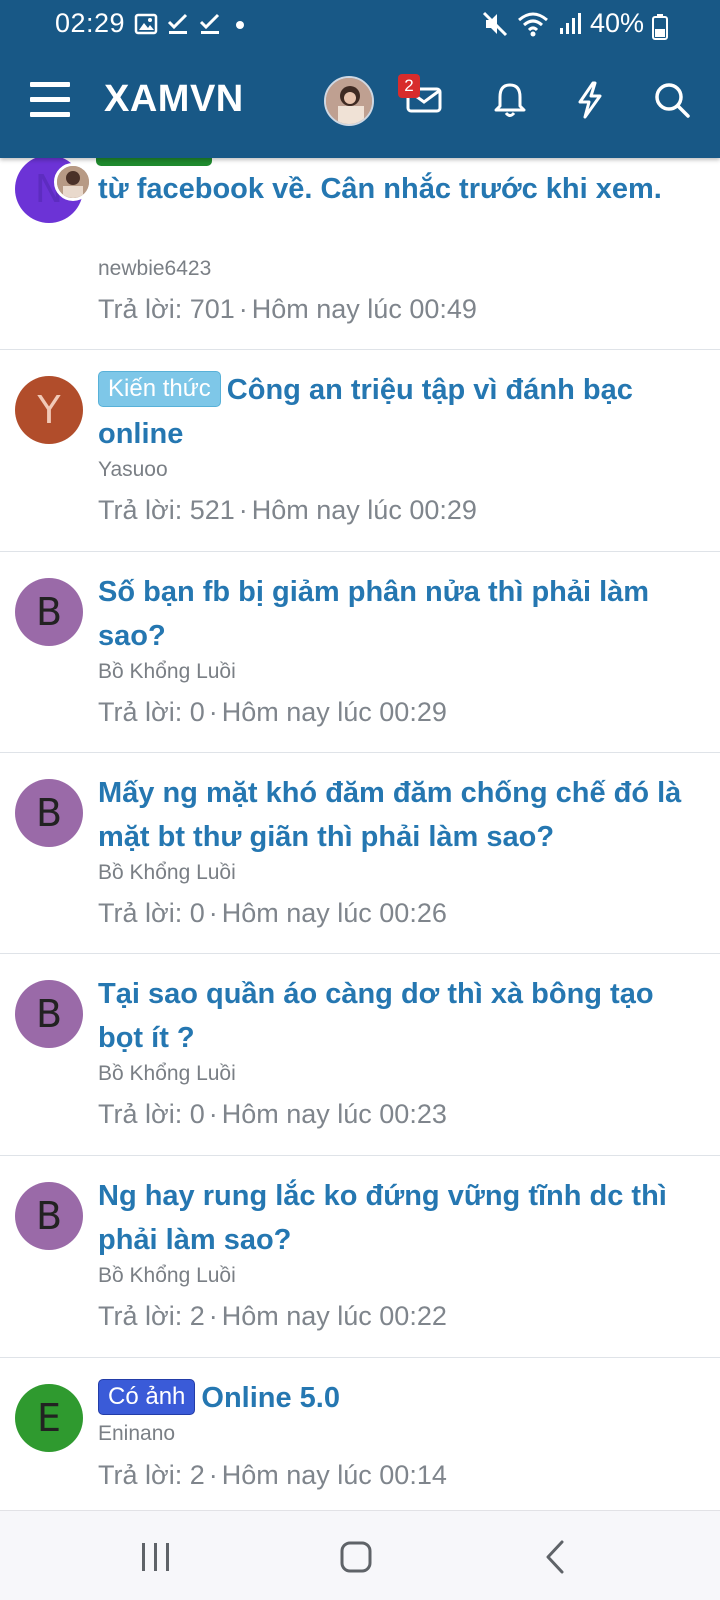 This screenshot has height=1600, width=720. Describe the element at coordinates (90, 23) in the screenshot. I see `status-time: 02:29` at that location.